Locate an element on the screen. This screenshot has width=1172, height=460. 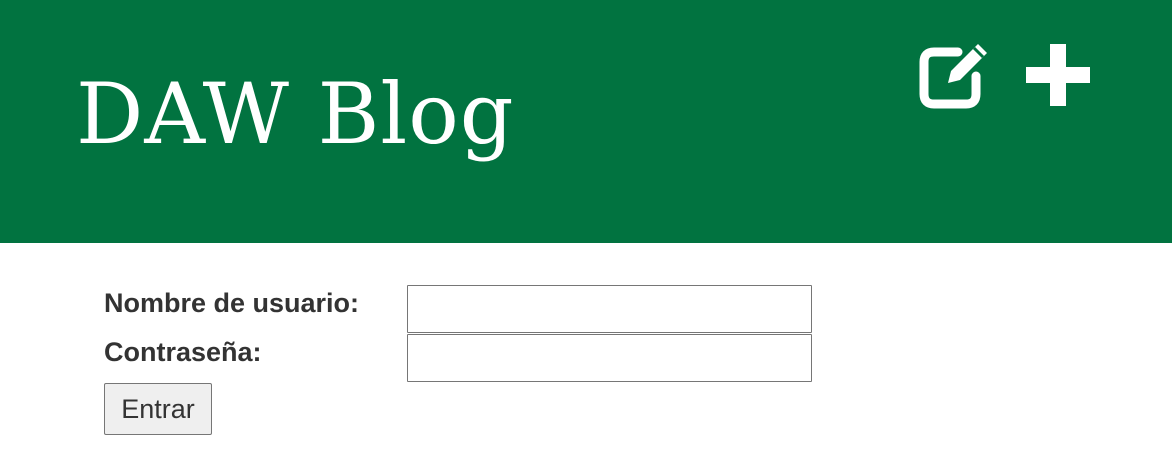
edit-post-button is located at coordinates (952, 75).